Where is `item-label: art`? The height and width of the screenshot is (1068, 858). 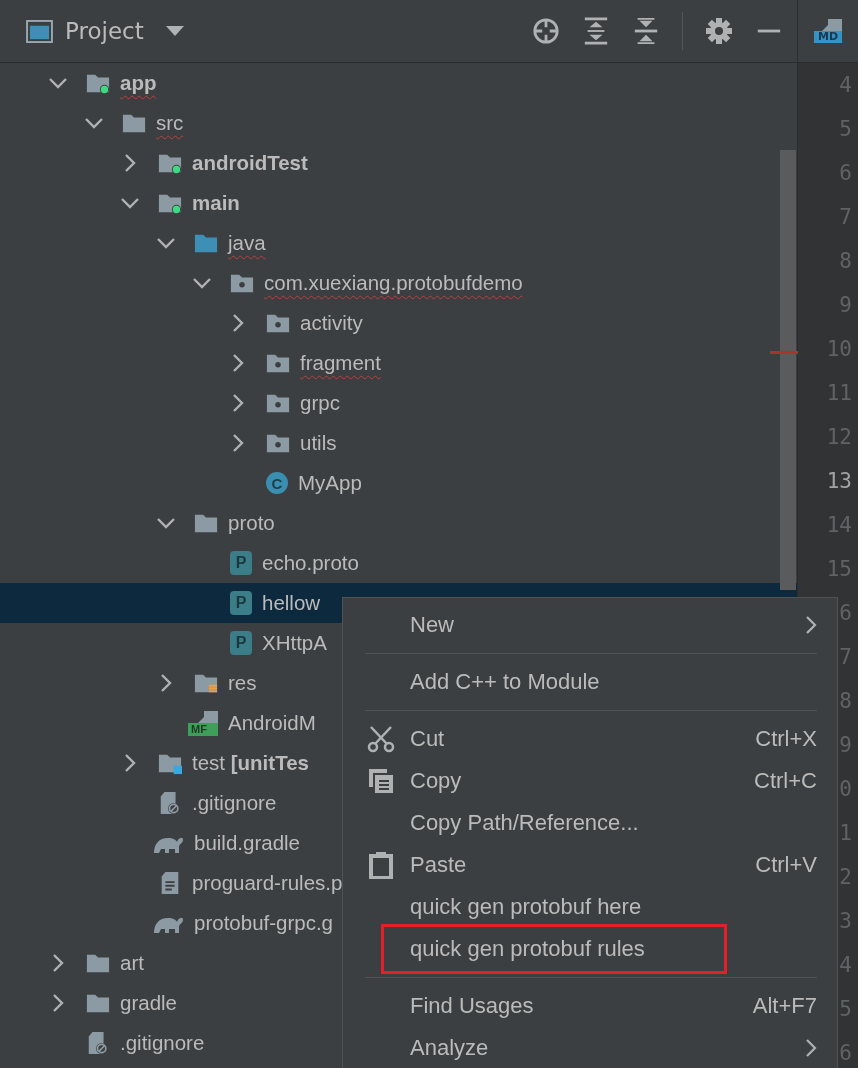 item-label: art is located at coordinates (132, 963).